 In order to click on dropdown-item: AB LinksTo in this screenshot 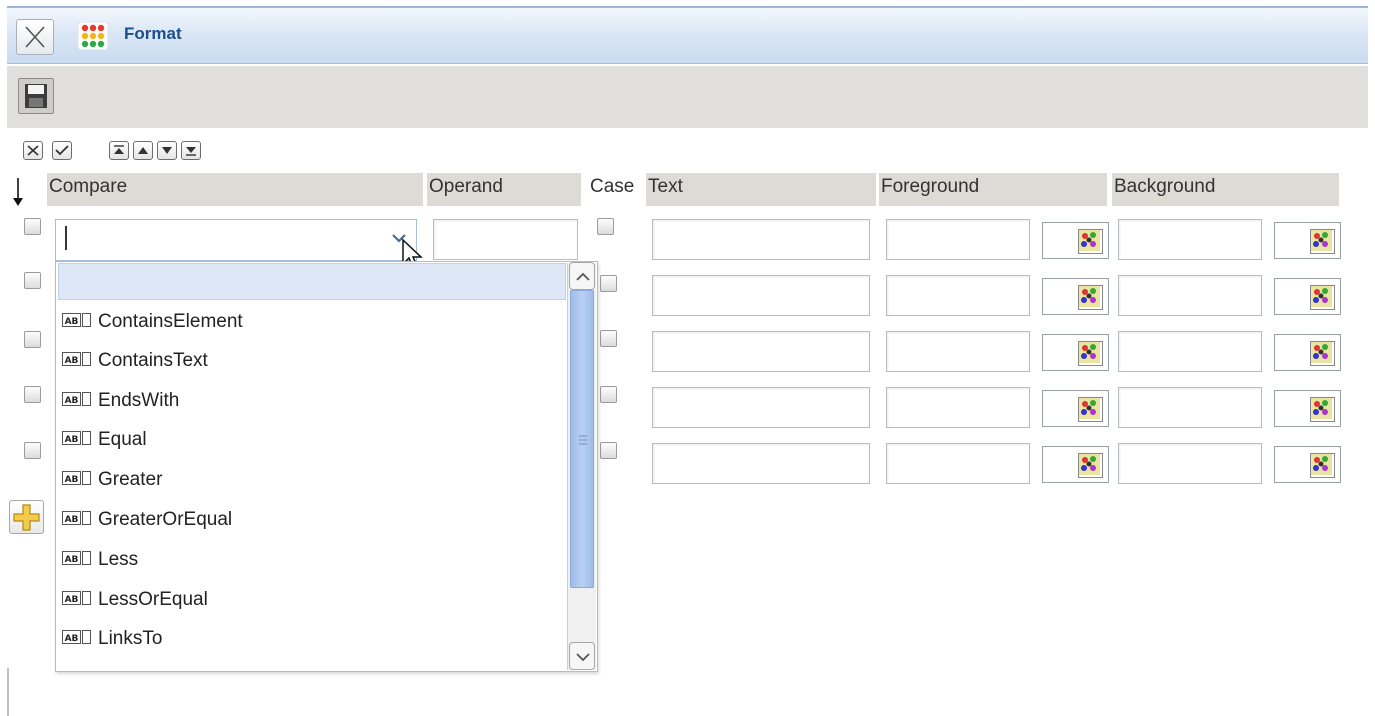, I will do `click(112, 639)`.